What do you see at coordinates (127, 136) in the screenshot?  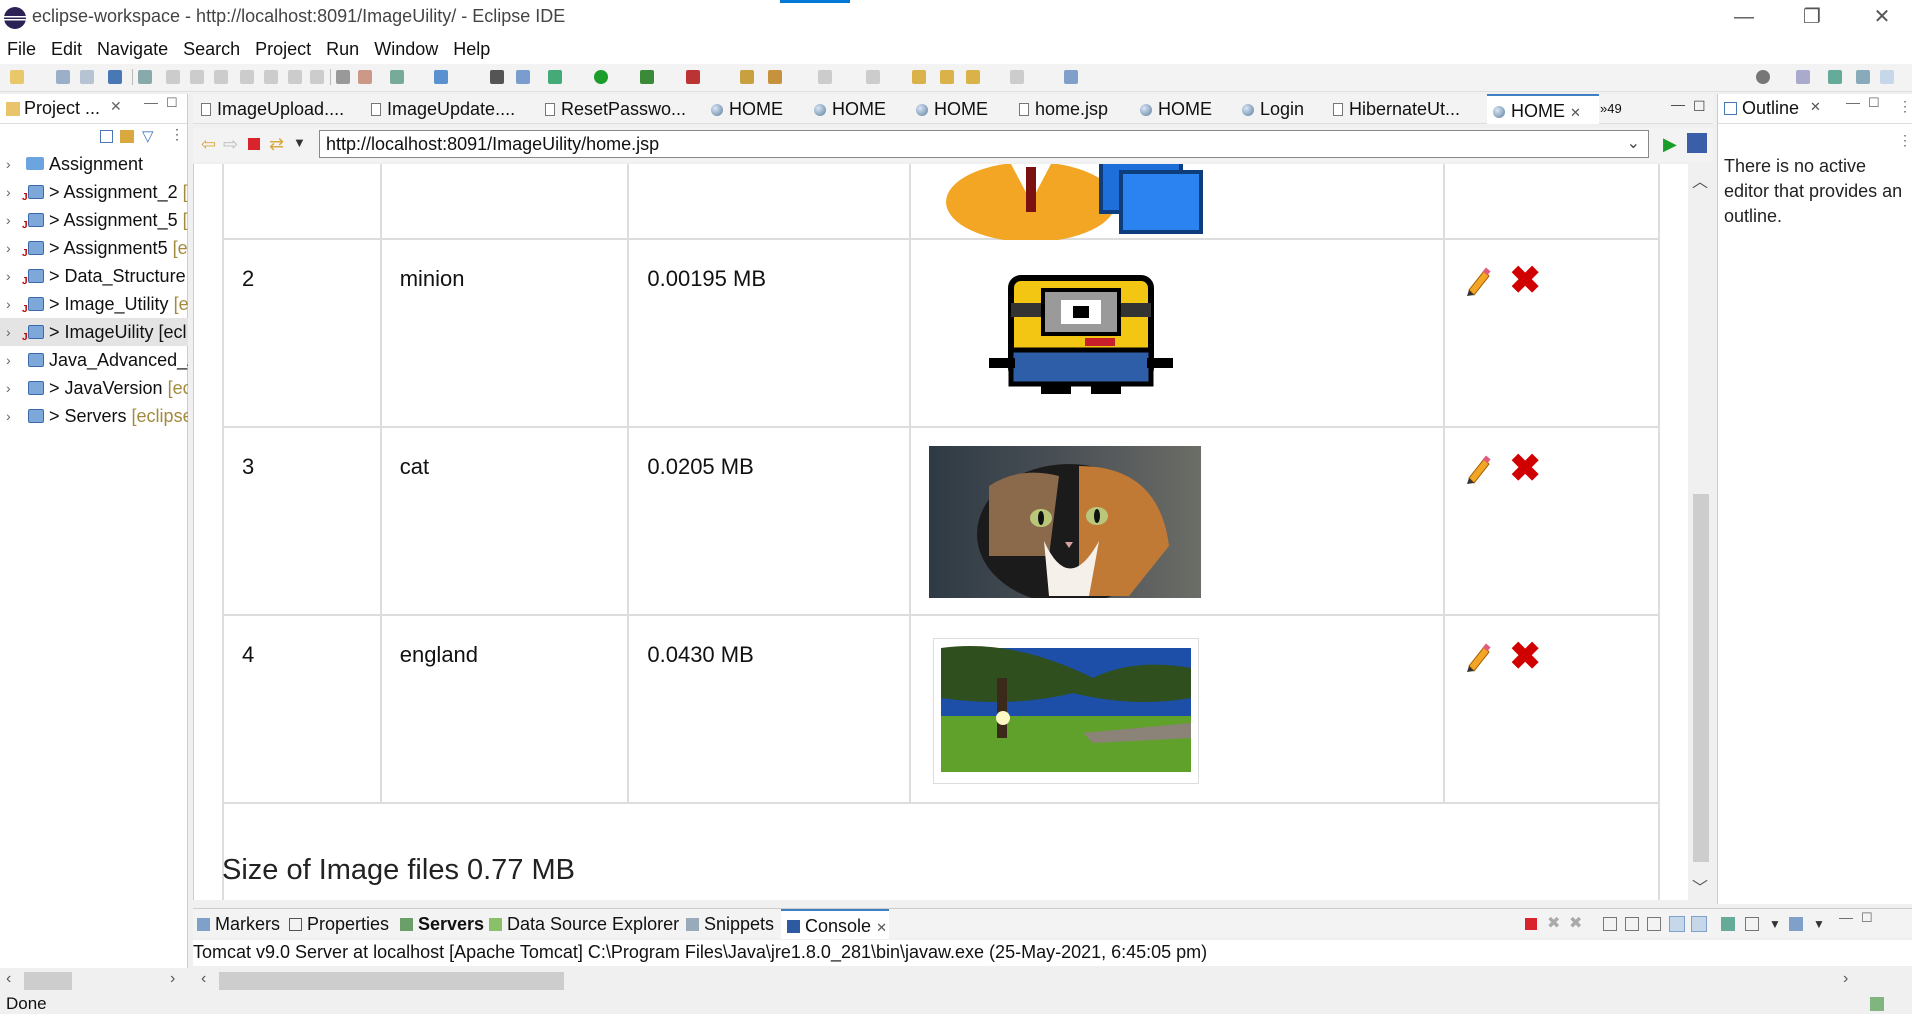 I see `link-with-editor-icon` at bounding box center [127, 136].